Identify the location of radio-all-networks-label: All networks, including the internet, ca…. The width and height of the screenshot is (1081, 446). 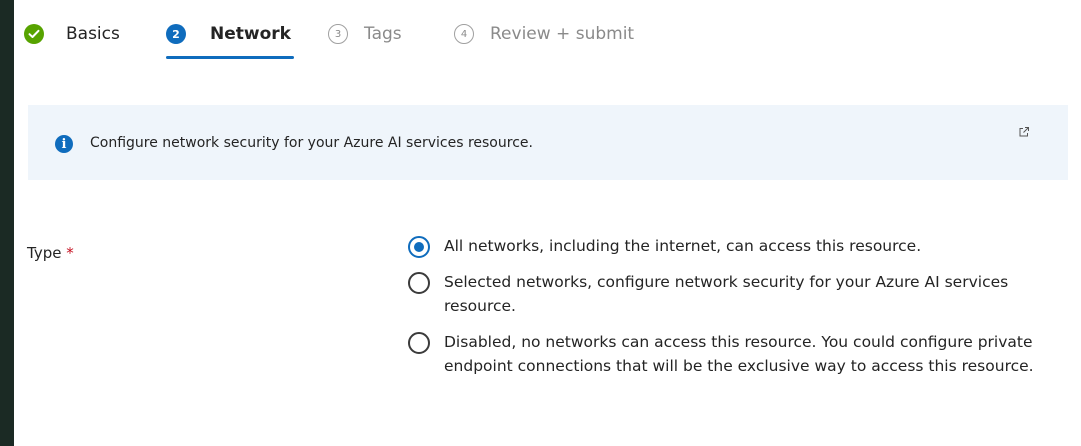
(683, 246).